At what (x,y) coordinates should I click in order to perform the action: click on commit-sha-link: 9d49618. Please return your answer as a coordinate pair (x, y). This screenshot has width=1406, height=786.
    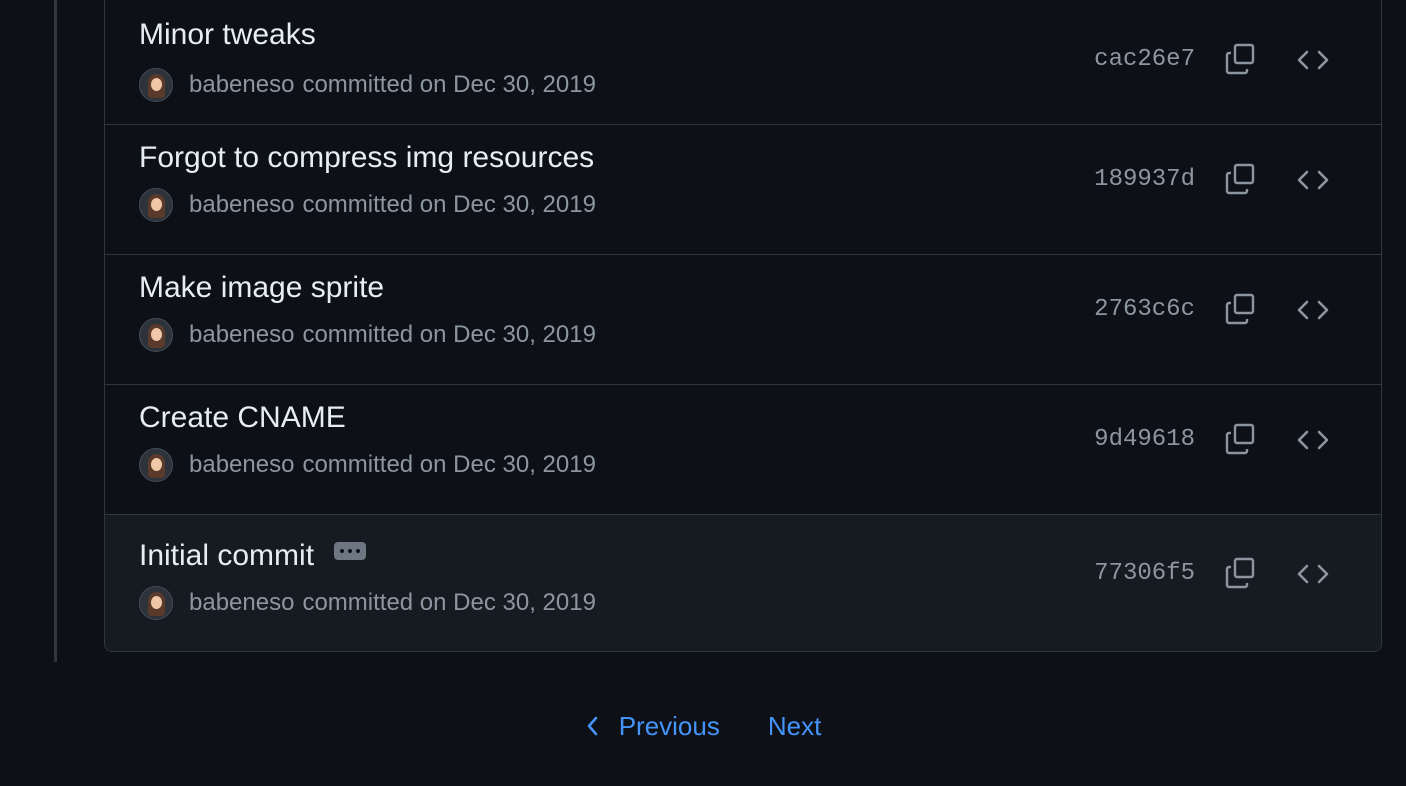
    Looking at the image, I should click on (1144, 439).